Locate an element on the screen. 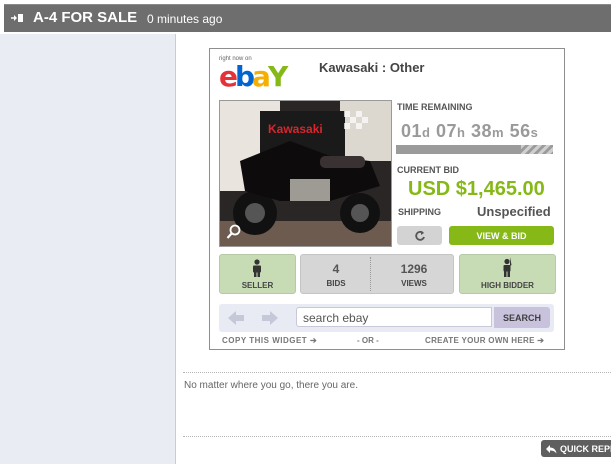 This screenshot has height=464, width=611. high-bidder-button: HIGH BIDDER is located at coordinates (507, 274).